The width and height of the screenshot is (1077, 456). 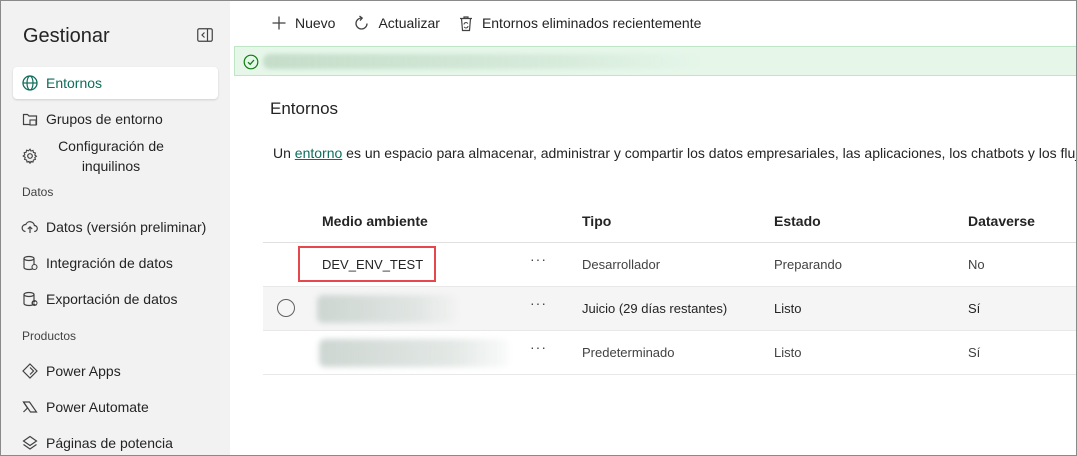 What do you see at coordinates (97, 407) in the screenshot?
I see `sidebar-item-label: Power Automate` at bounding box center [97, 407].